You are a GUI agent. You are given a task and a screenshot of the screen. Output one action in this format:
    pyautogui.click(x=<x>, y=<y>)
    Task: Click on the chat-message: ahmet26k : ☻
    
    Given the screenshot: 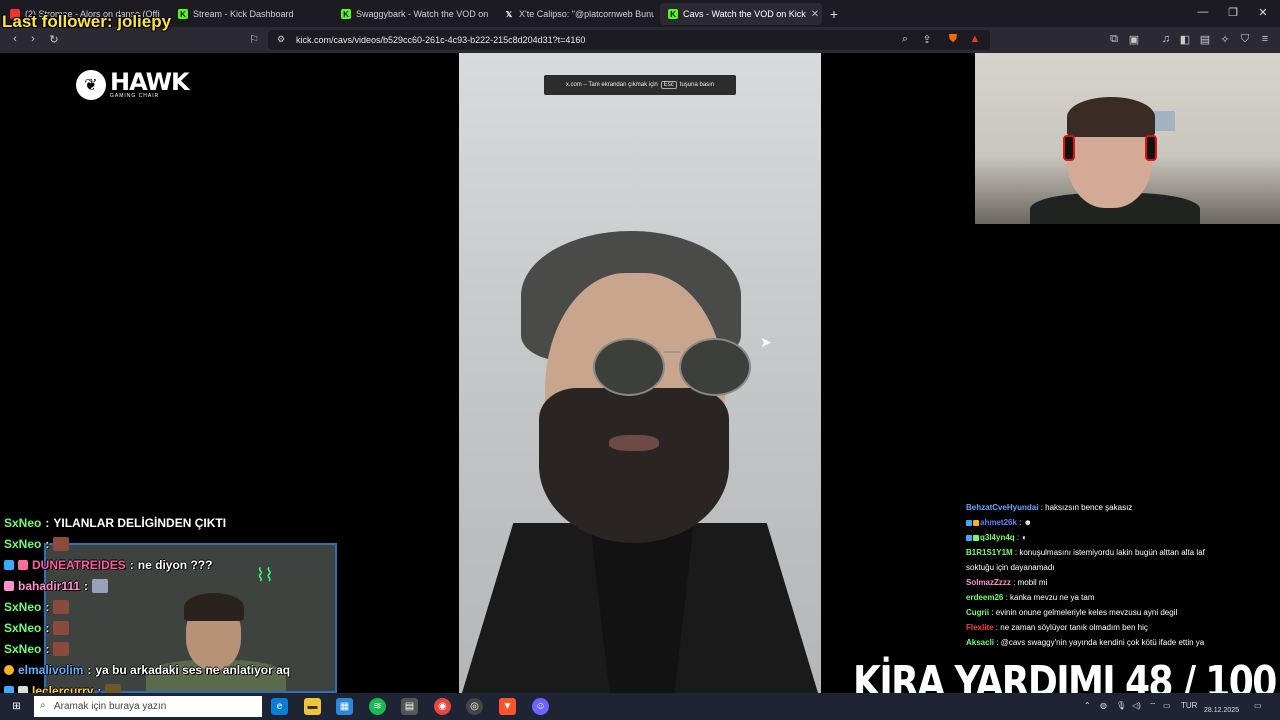 What is the action you would take?
    pyautogui.click(x=1086, y=522)
    